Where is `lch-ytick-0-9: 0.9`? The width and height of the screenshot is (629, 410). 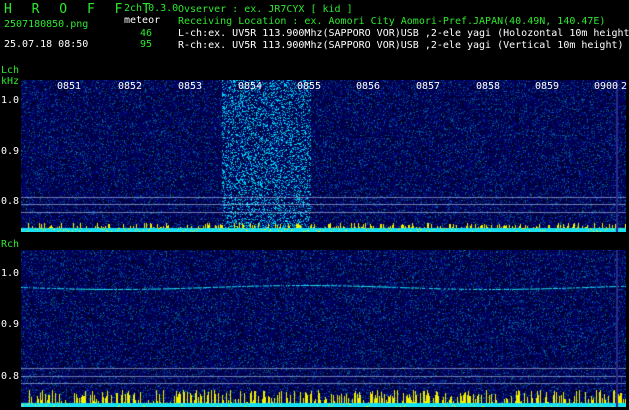
lch-ytick-0-9: 0.9 is located at coordinates (10, 151).